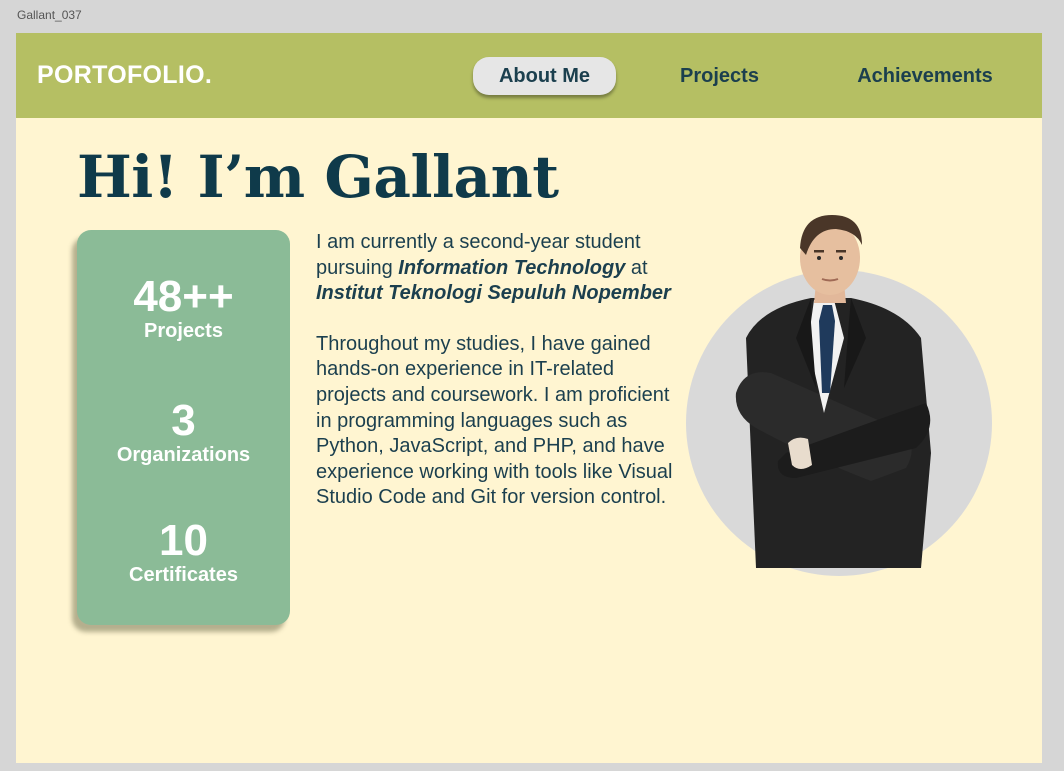 The height and width of the screenshot is (771, 1064). I want to click on page-title: Hi! I’m Gallant, so click(318, 177).